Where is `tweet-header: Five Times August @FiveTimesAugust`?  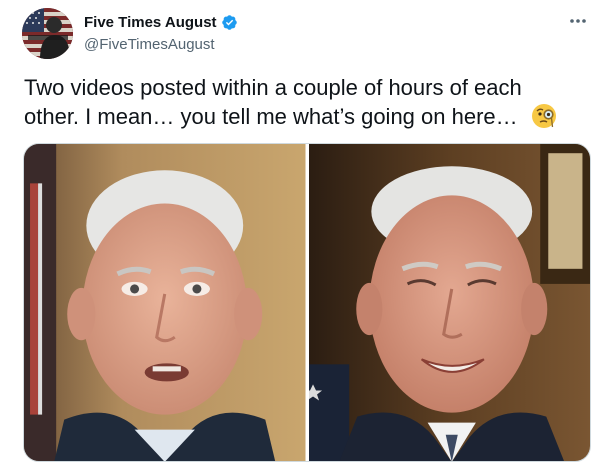
tweet-header: Five Times August @FiveTimesAugust is located at coordinates (324, 33).